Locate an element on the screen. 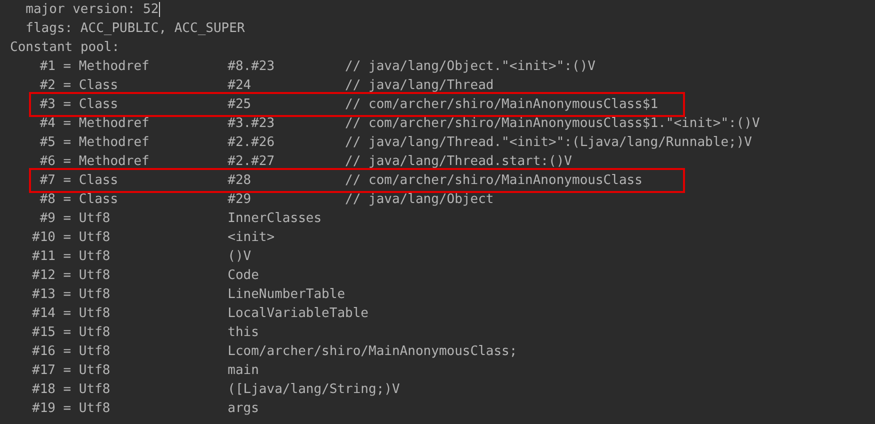 This screenshot has height=424, width=875. entry-value: #3.#23 is located at coordinates (252, 124).